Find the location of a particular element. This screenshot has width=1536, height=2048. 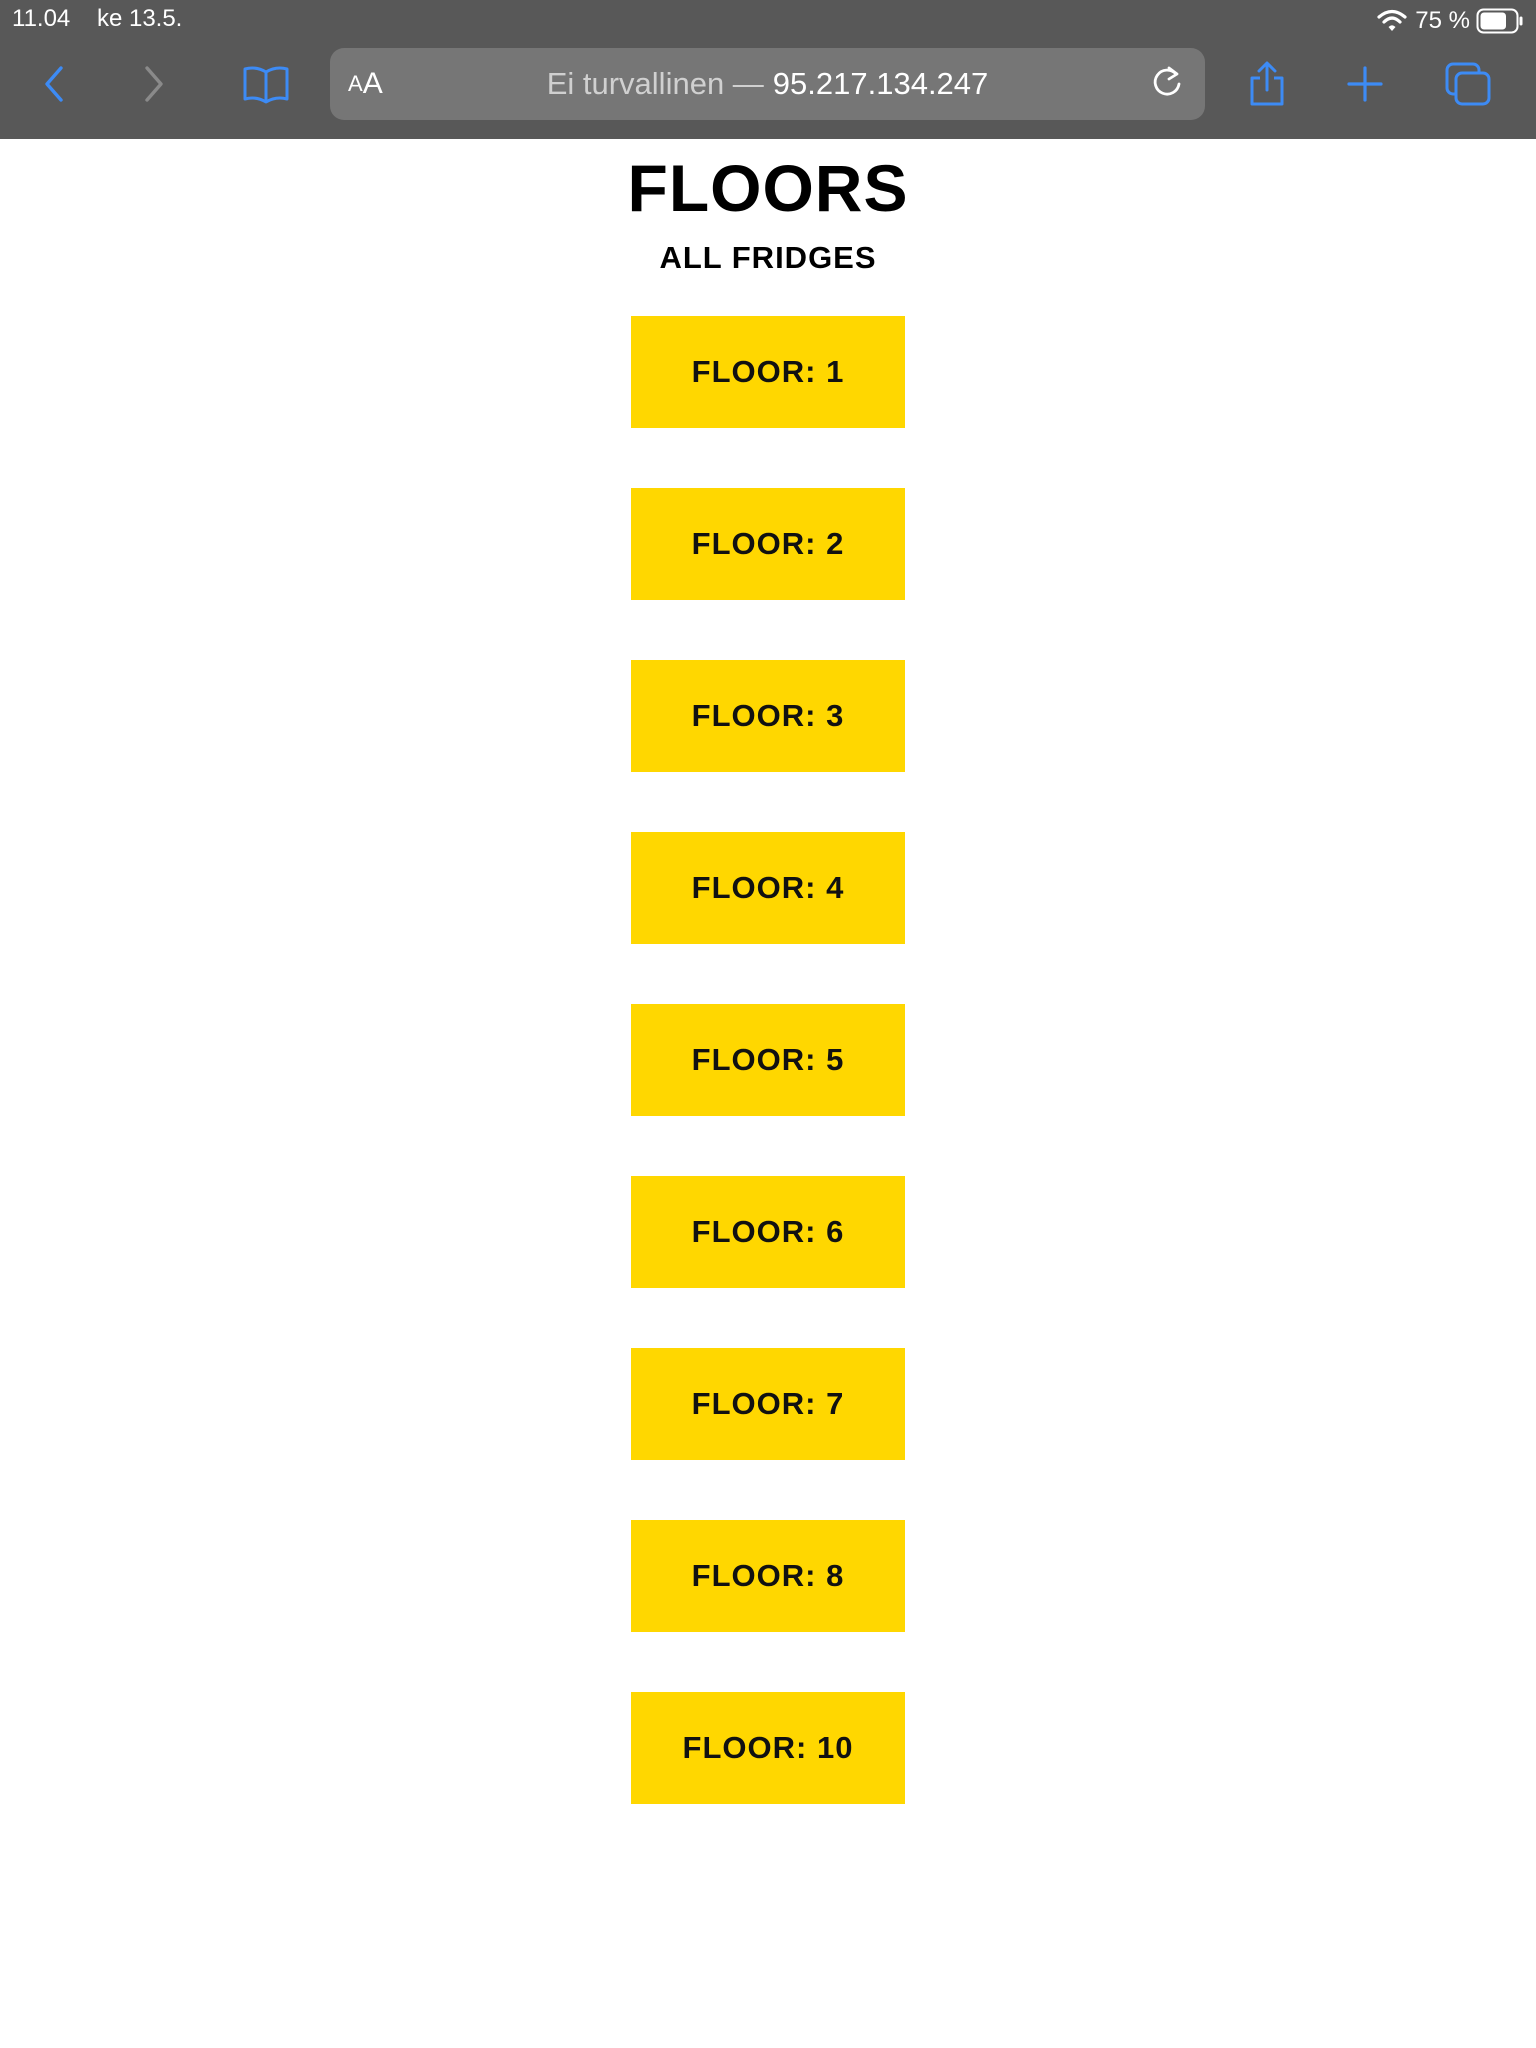

reload-icon is located at coordinates (1167, 84).